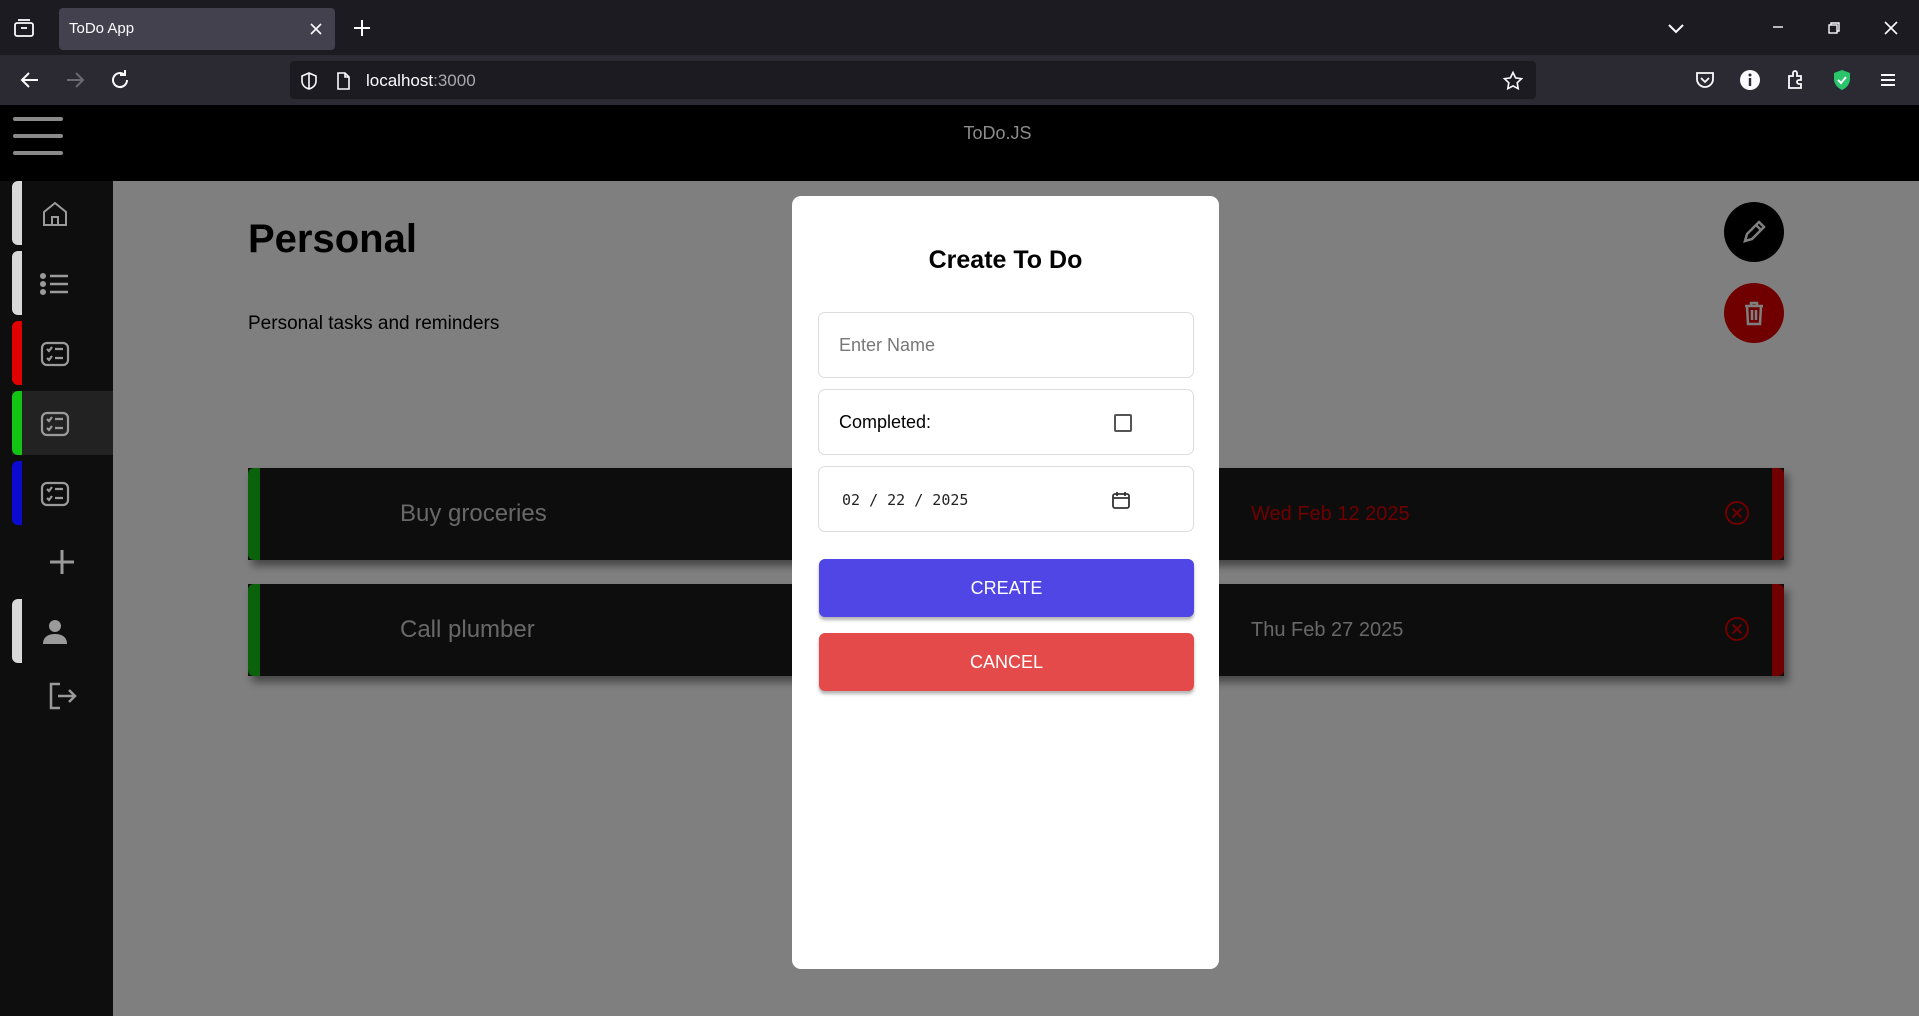 The height and width of the screenshot is (1016, 1919). What do you see at coordinates (53, 284) in the screenshot?
I see `list-icon` at bounding box center [53, 284].